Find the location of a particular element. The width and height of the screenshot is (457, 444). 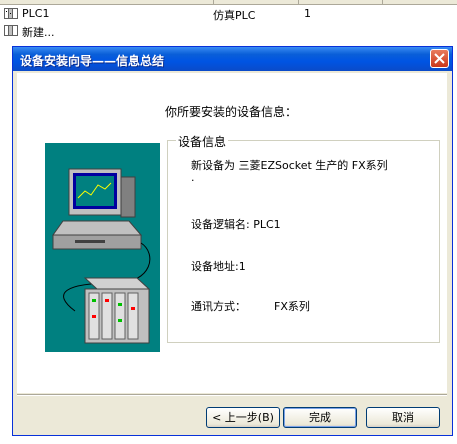

row-address: 1 is located at coordinates (307, 13).